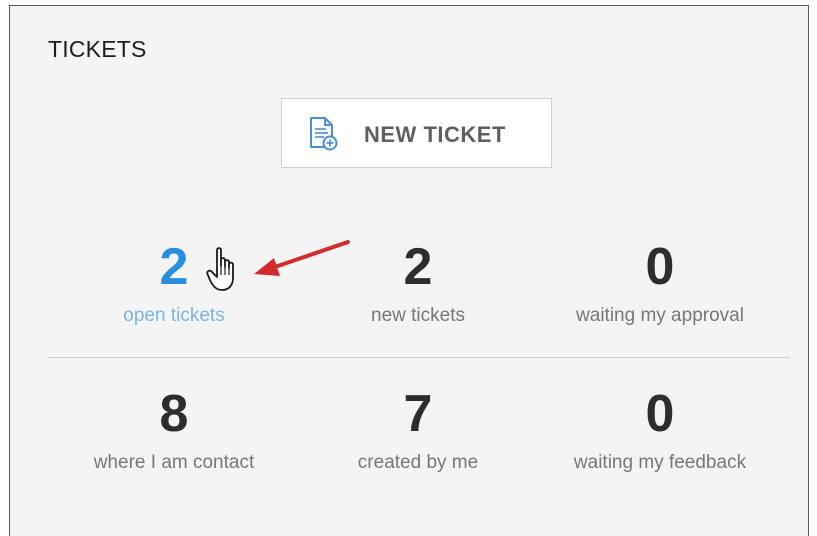  I want to click on open-tickets-label: open tickets, so click(174, 315).